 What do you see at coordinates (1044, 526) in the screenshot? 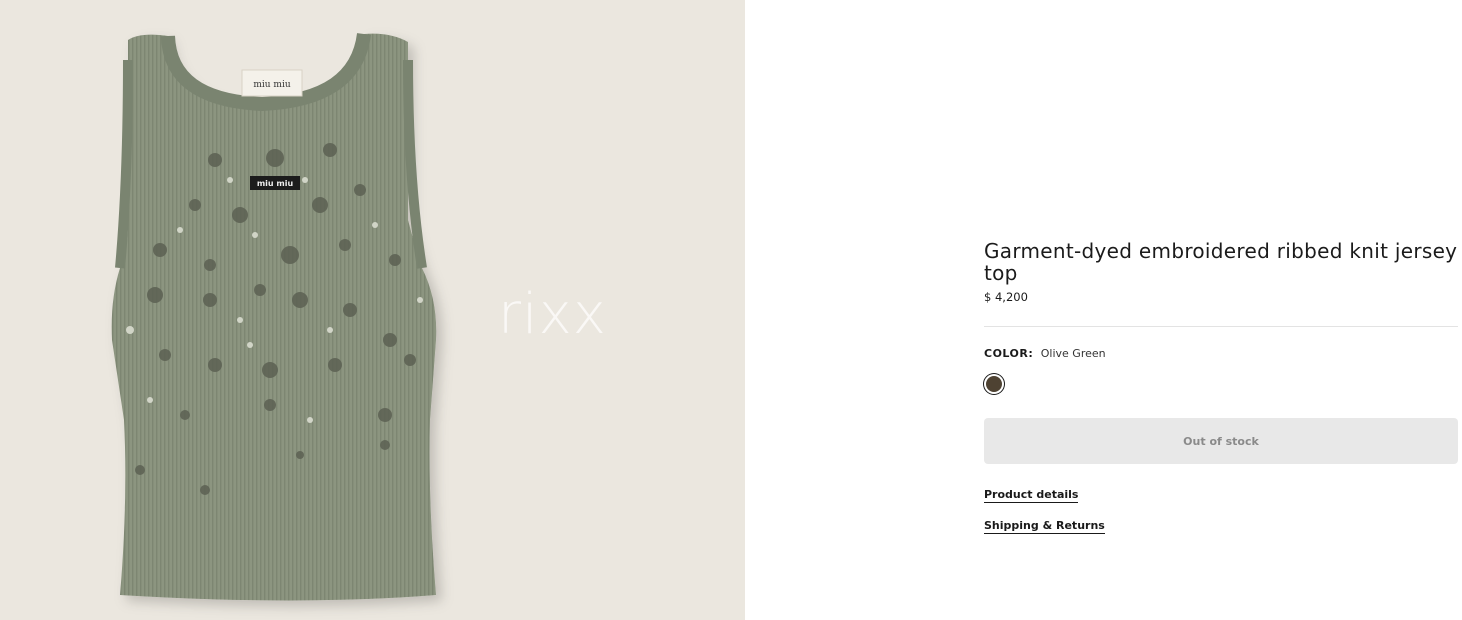
I see `shipping-returns-link: Shipping & Returns` at bounding box center [1044, 526].